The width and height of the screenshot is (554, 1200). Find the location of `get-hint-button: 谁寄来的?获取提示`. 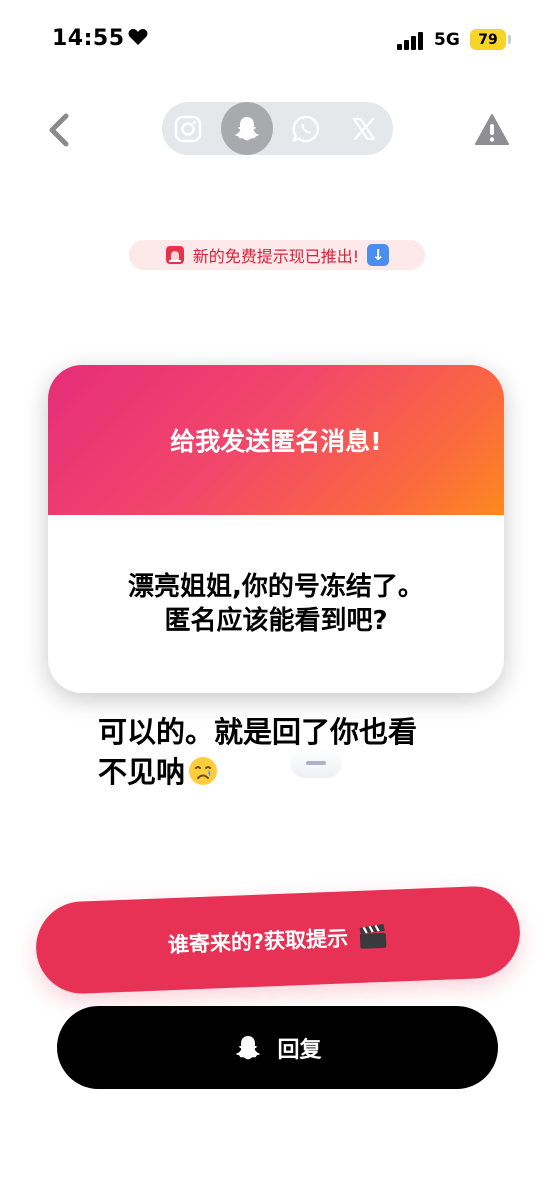

get-hint-button: 谁寄来的?获取提示 is located at coordinates (278, 940).